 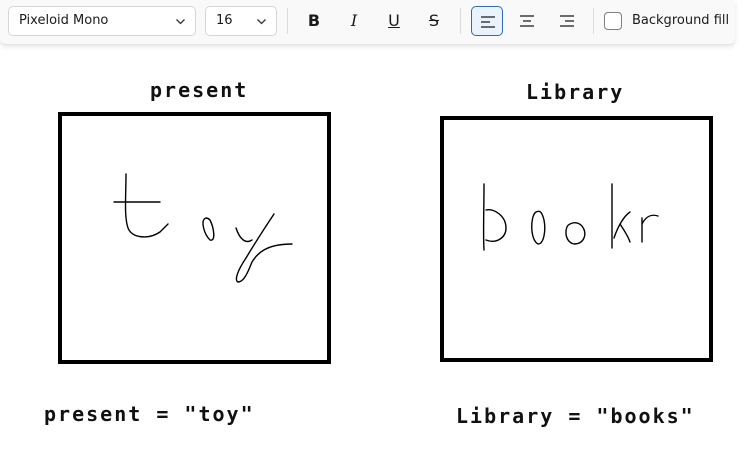 I want to click on font-family-value: Pixeloid Mono, so click(x=64, y=20).